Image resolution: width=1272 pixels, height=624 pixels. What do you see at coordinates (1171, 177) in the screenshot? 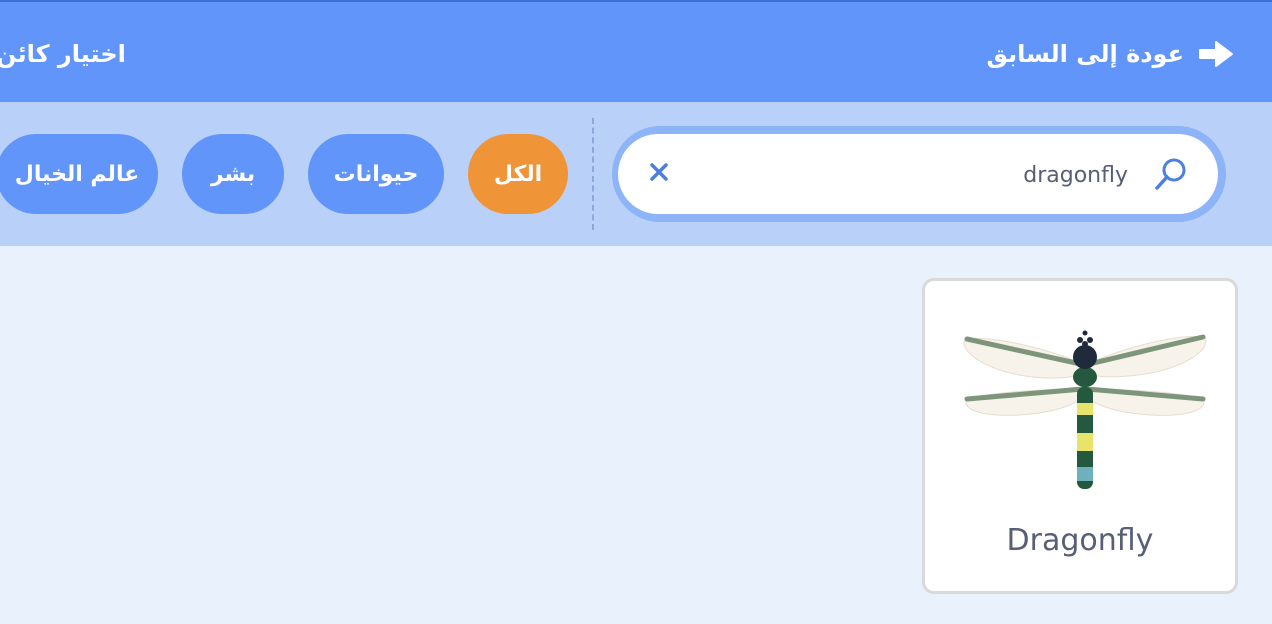
I see `search-icon` at bounding box center [1171, 177].